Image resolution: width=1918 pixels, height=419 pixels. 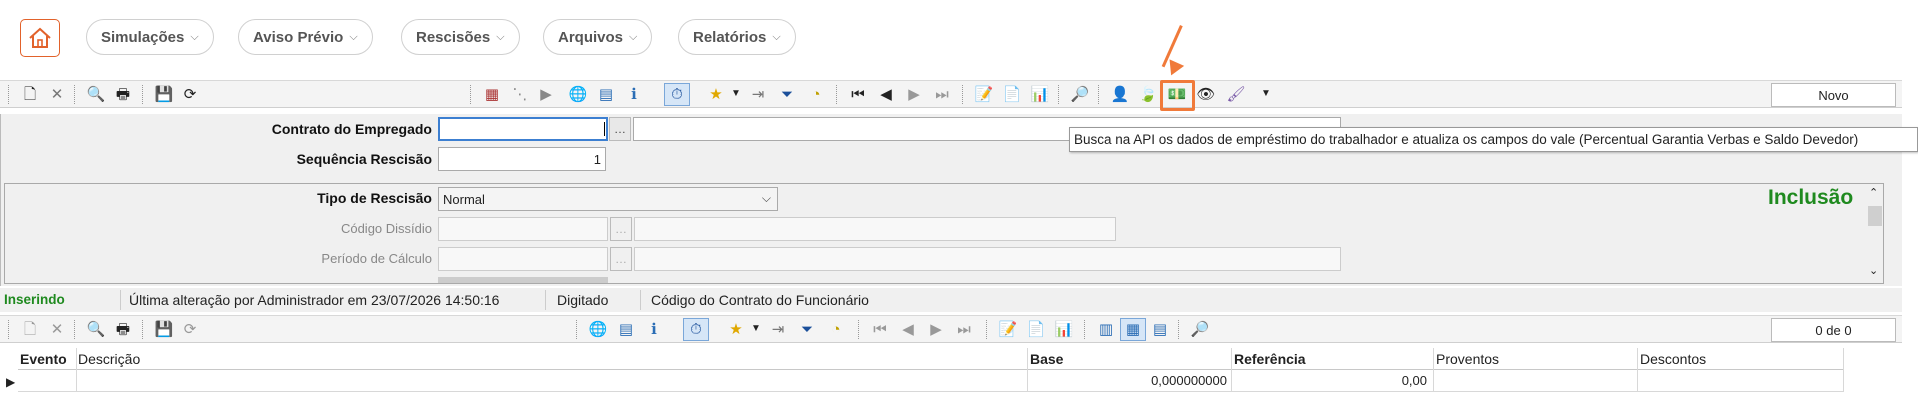 I want to click on scroll-up-icon: ⌃, so click(x=1873, y=192).